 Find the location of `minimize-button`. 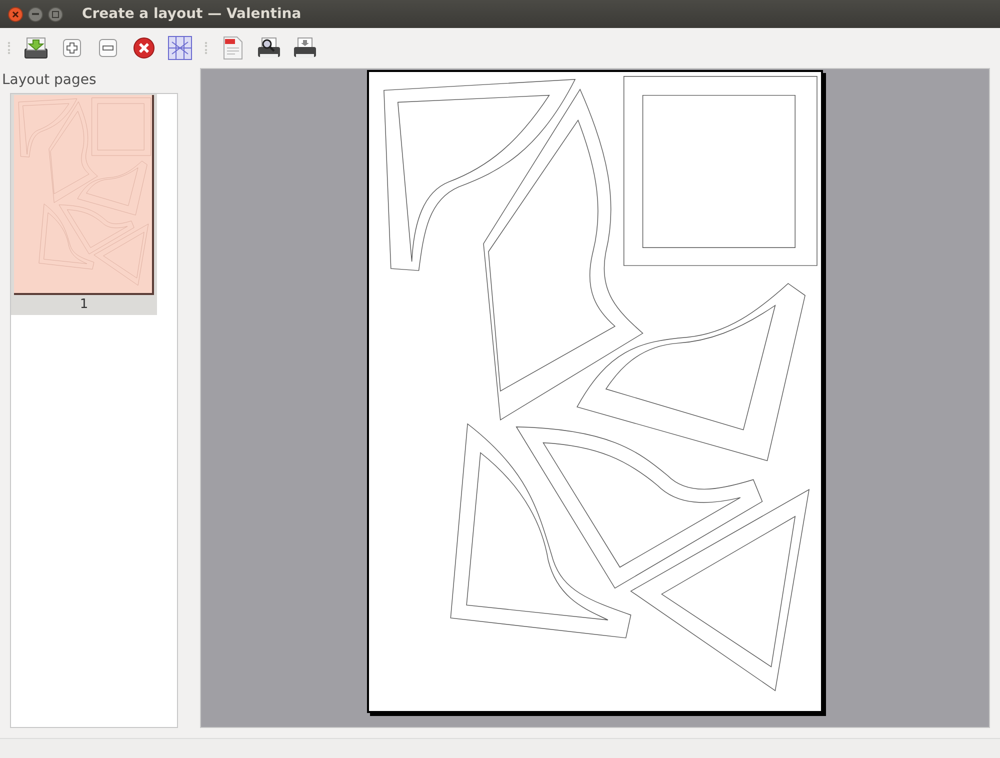

minimize-button is located at coordinates (35, 14).